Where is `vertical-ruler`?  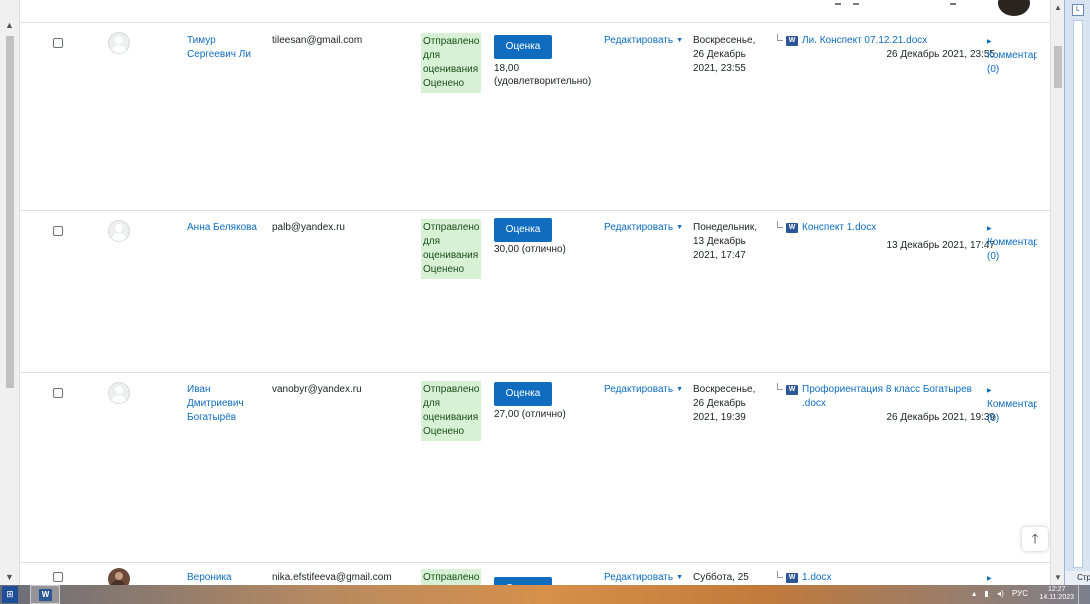 vertical-ruler is located at coordinates (1078, 294).